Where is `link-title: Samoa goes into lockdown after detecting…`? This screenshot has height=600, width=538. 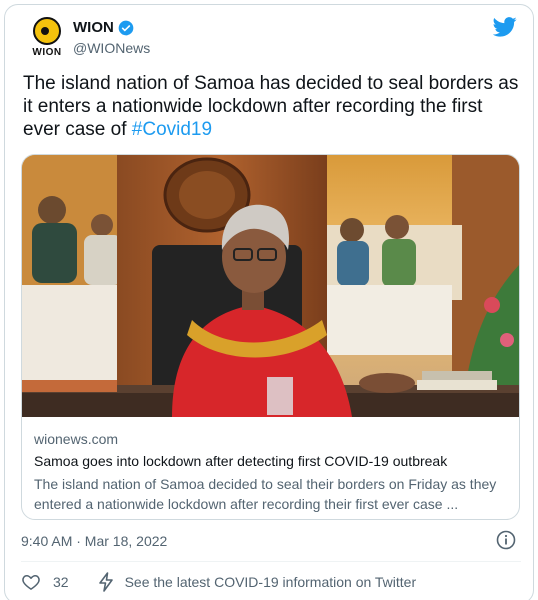
link-title: Samoa goes into lockdown after detecting… is located at coordinates (240, 461).